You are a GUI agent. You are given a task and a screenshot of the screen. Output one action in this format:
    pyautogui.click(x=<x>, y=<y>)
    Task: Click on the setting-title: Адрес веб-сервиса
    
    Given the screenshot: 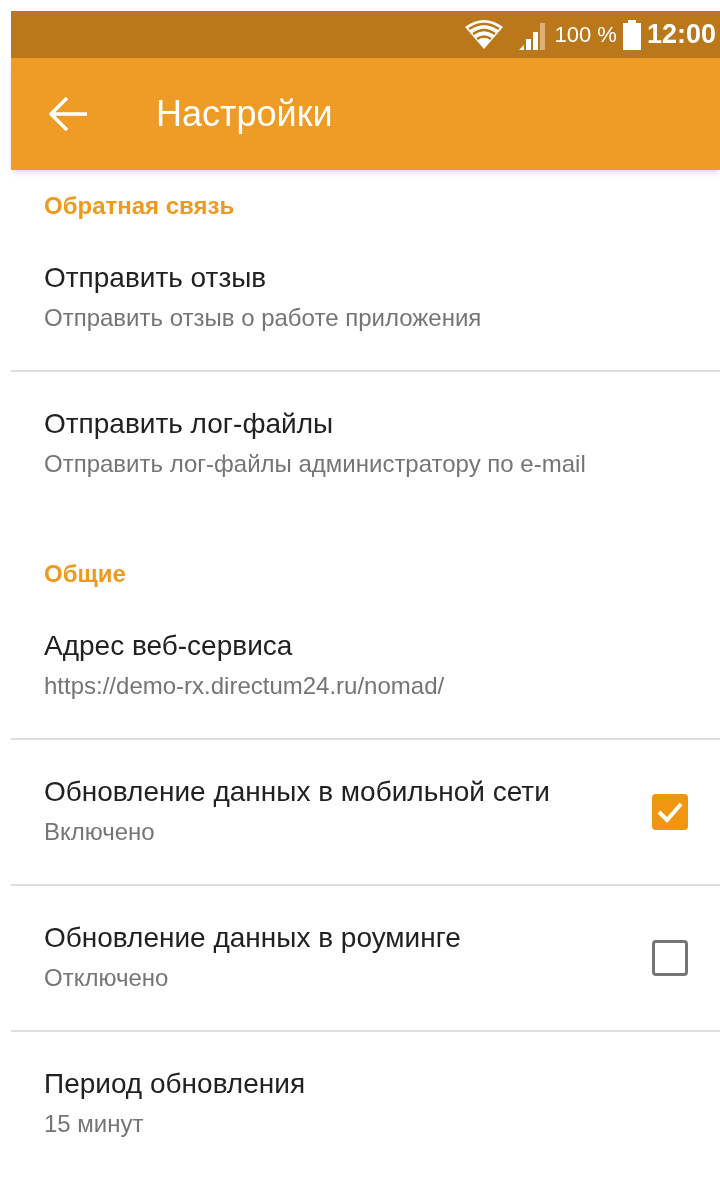 What is the action you would take?
    pyautogui.click(x=169, y=646)
    